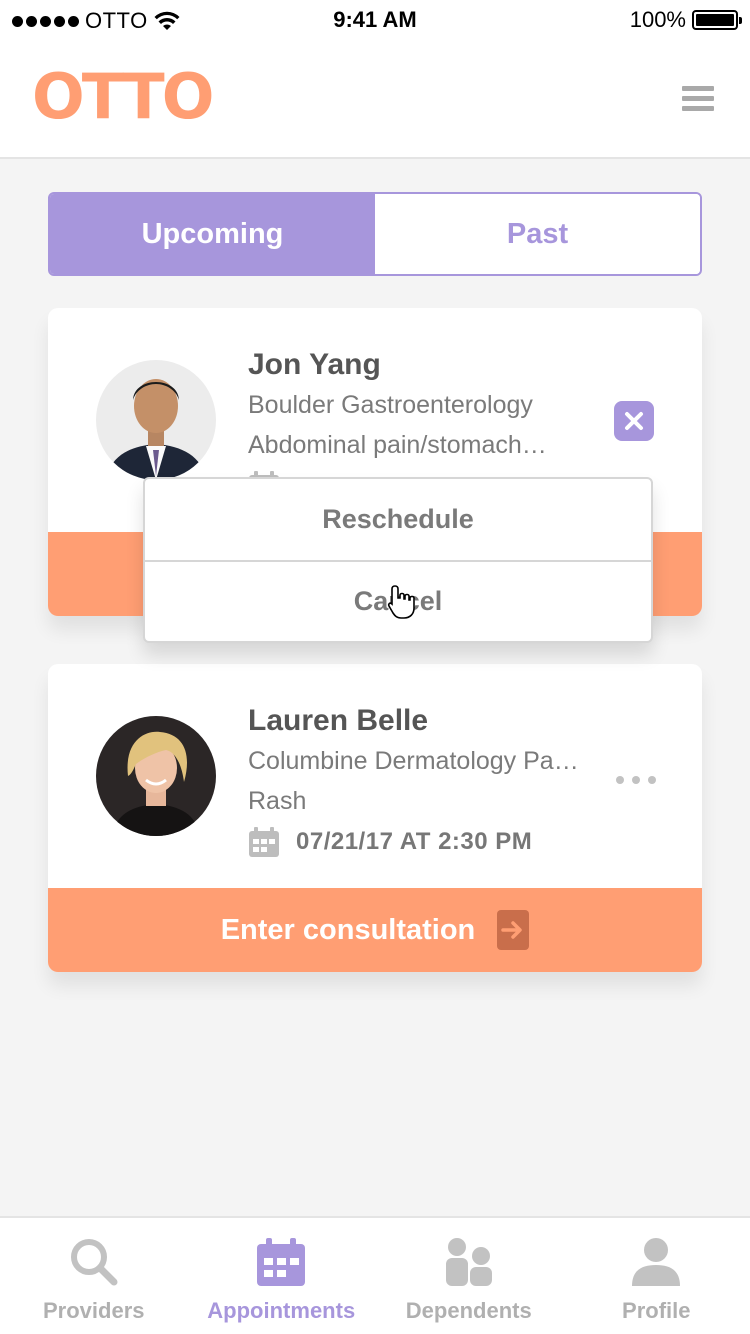 The width and height of the screenshot is (750, 1334). I want to click on doctor-name: Lauren Belle, so click(338, 720).